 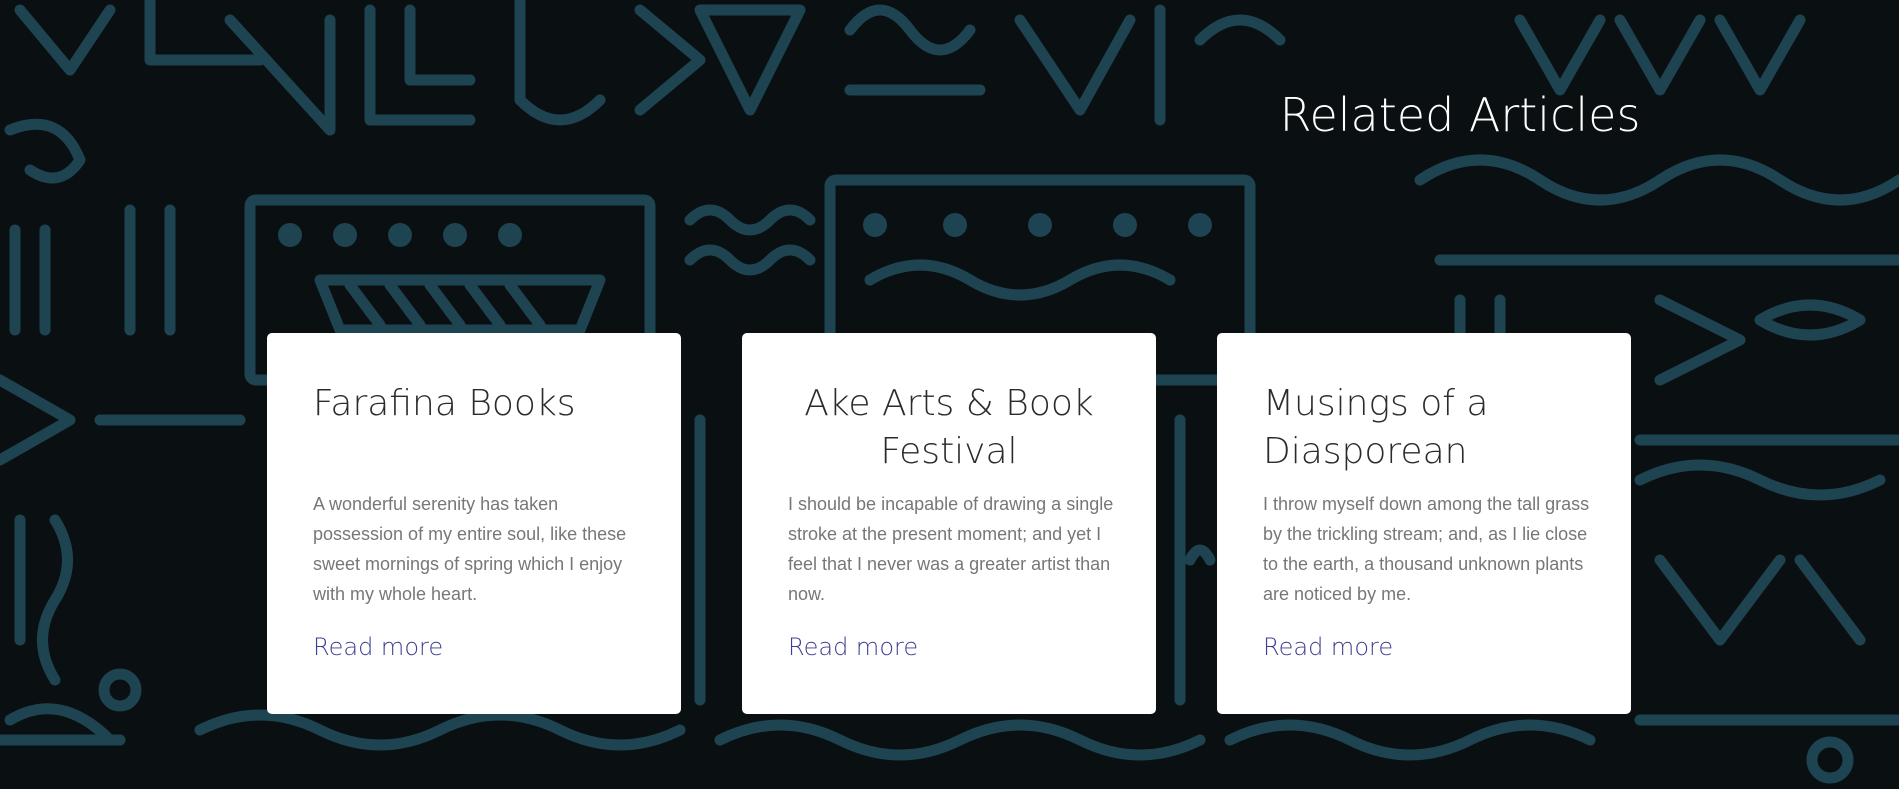 What do you see at coordinates (1376, 427) in the screenshot?
I see `article-title: Musings of a Diasporean` at bounding box center [1376, 427].